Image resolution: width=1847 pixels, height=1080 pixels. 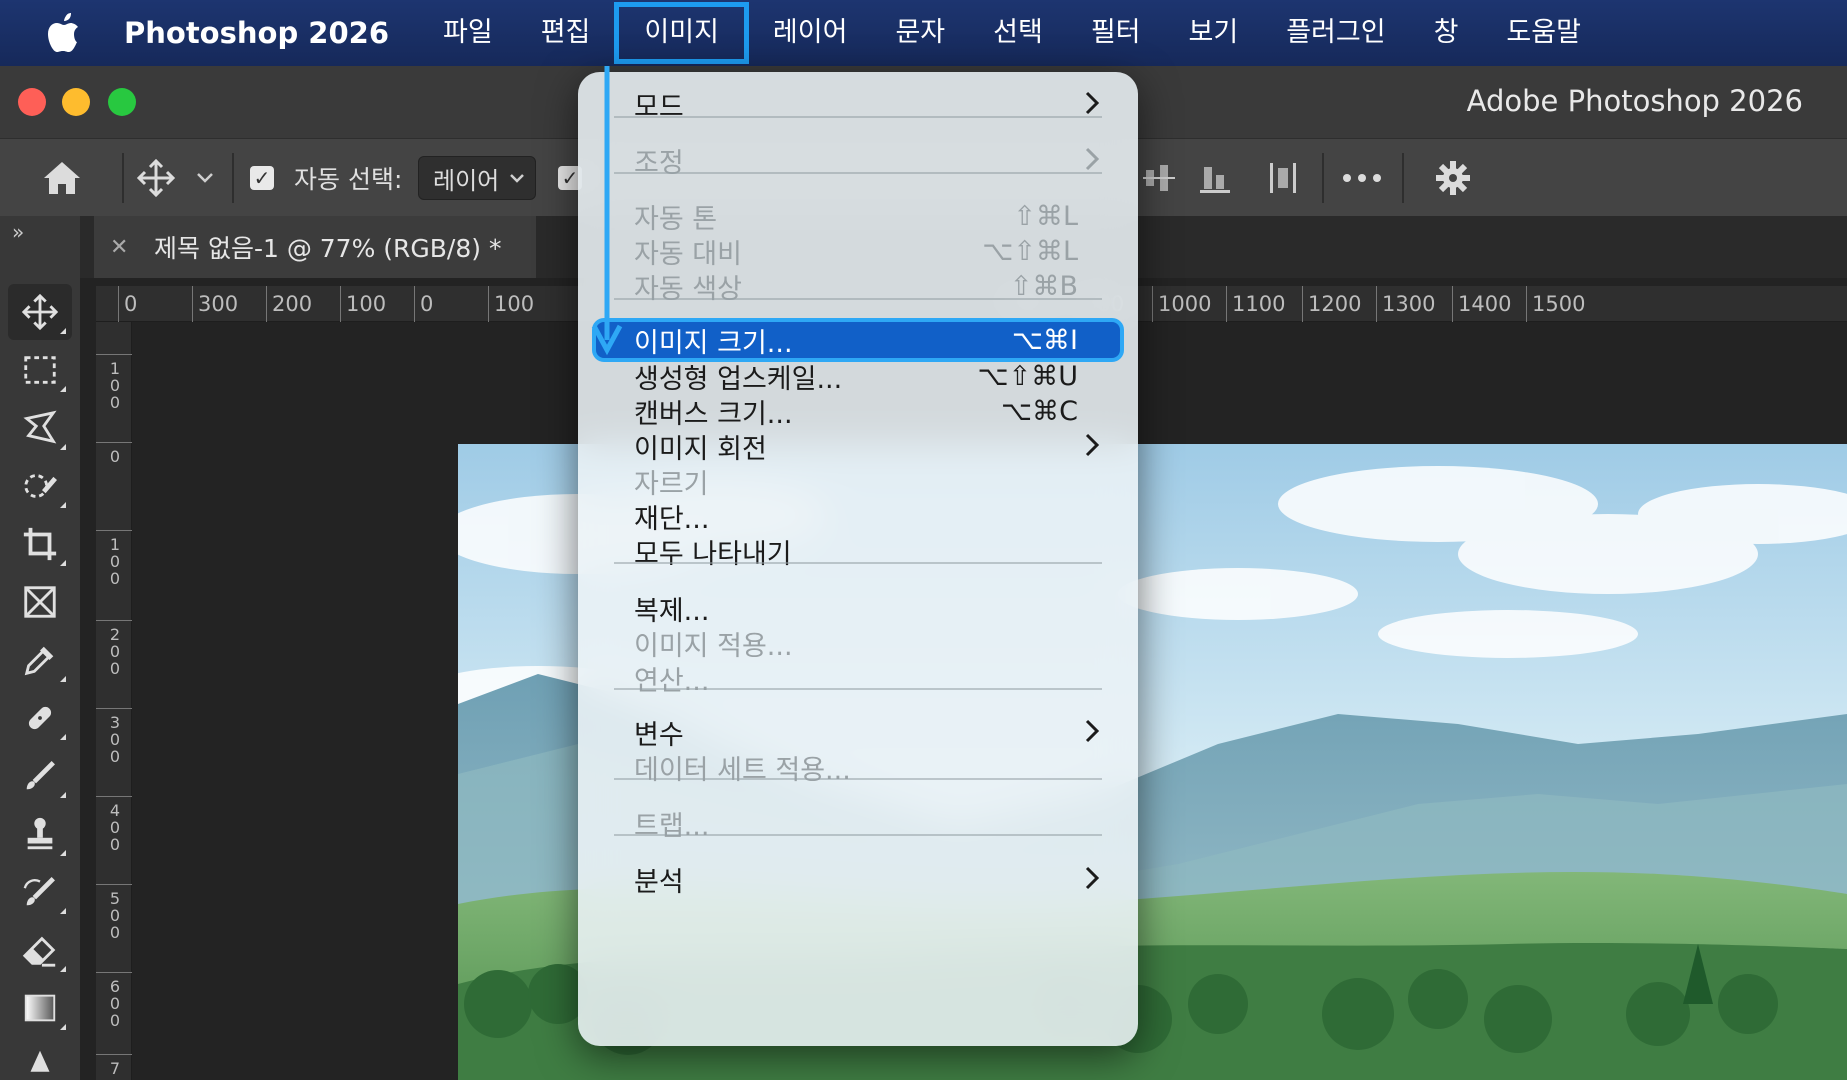 What do you see at coordinates (858, 446) in the screenshot?
I see `menu-item-image-rotation: 이미지 회전` at bounding box center [858, 446].